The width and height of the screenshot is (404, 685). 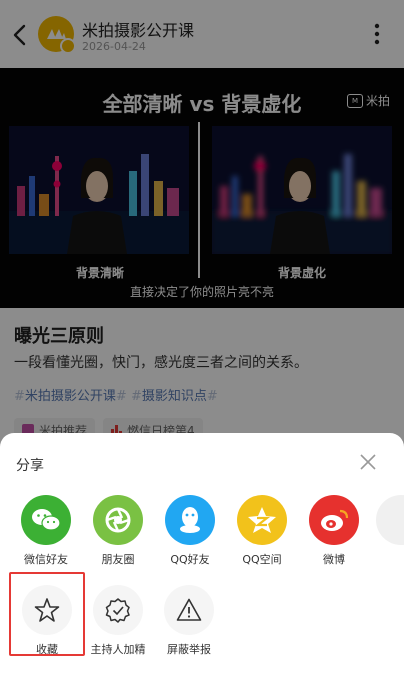 What do you see at coordinates (118, 520) in the screenshot?
I see `moments-icon` at bounding box center [118, 520].